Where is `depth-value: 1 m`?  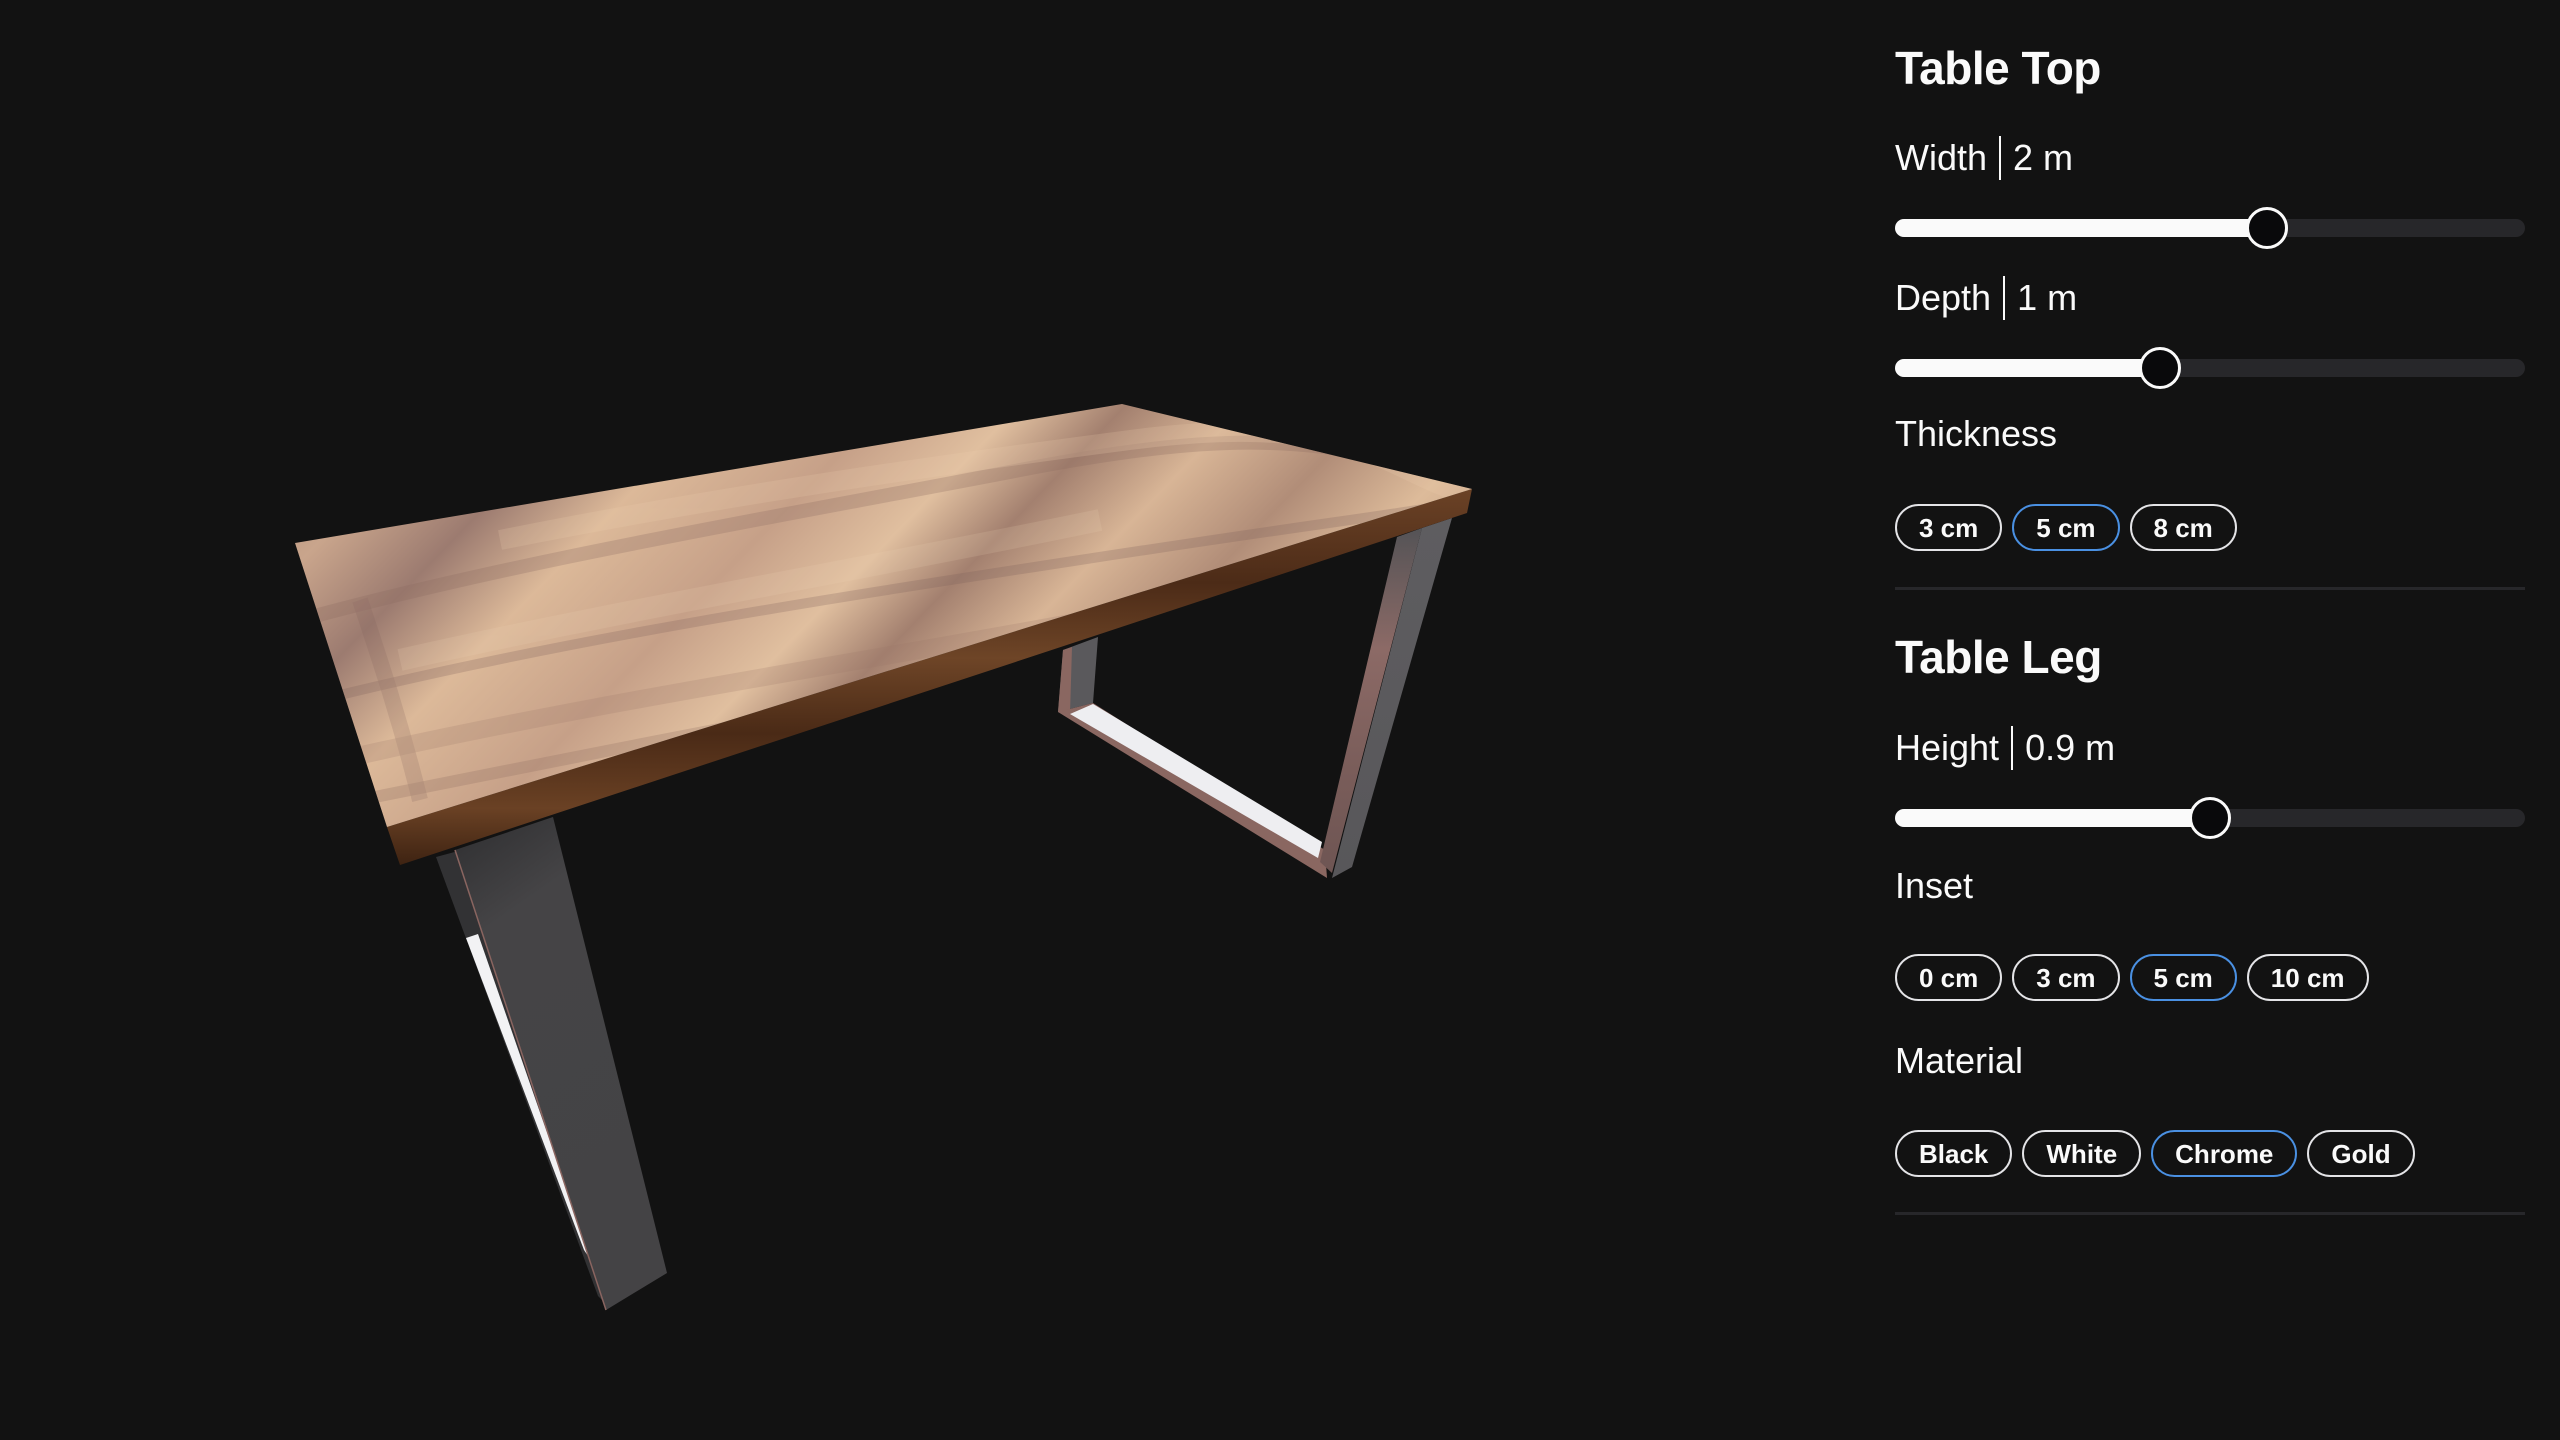
depth-value: 1 m is located at coordinates (2047, 297).